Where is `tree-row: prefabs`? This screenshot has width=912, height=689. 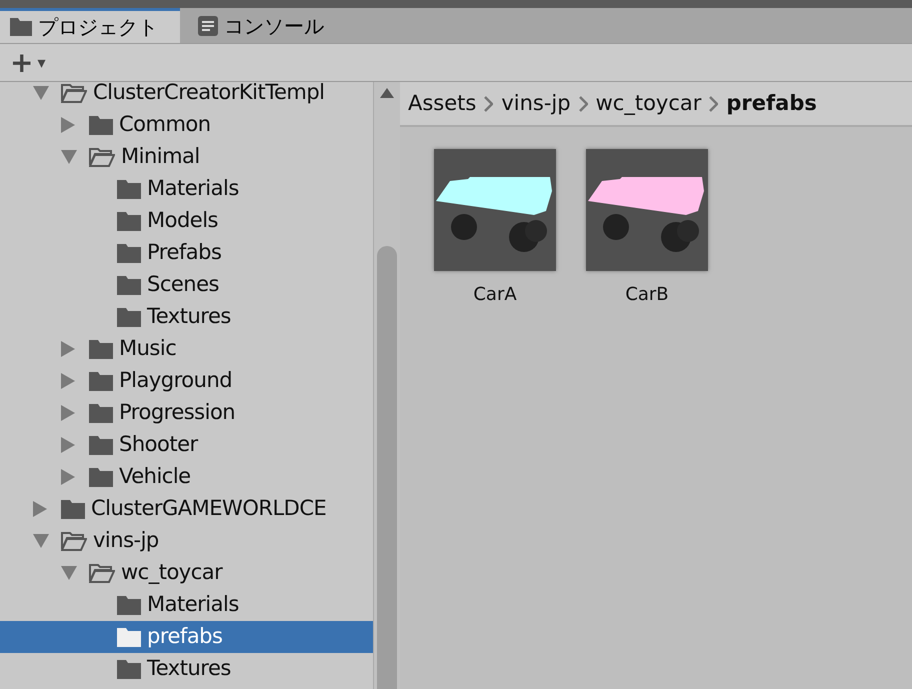 tree-row: prefabs is located at coordinates (186, 637).